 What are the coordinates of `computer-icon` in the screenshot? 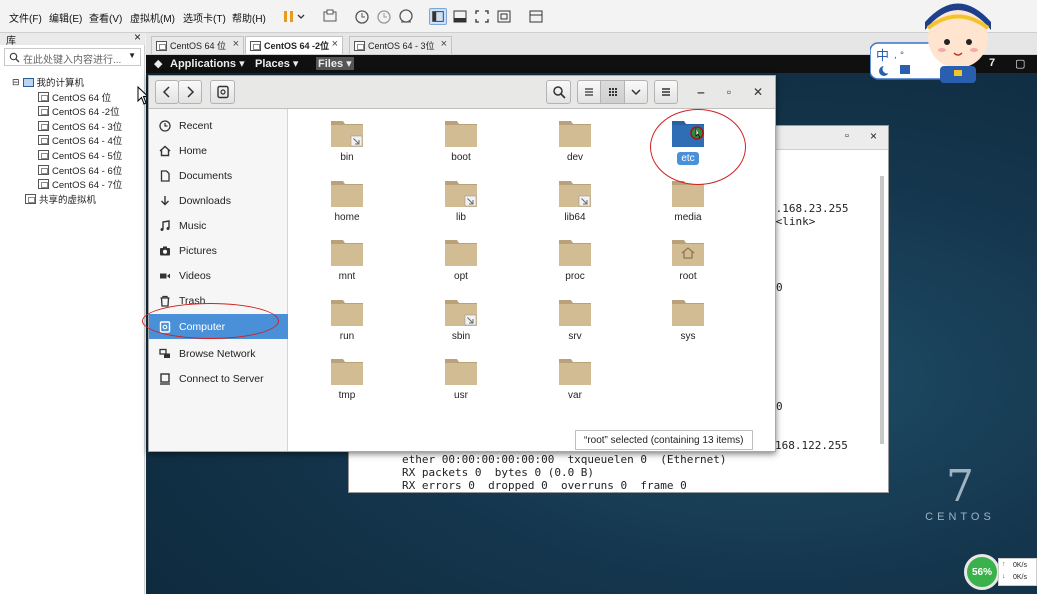 It's located at (28, 82).